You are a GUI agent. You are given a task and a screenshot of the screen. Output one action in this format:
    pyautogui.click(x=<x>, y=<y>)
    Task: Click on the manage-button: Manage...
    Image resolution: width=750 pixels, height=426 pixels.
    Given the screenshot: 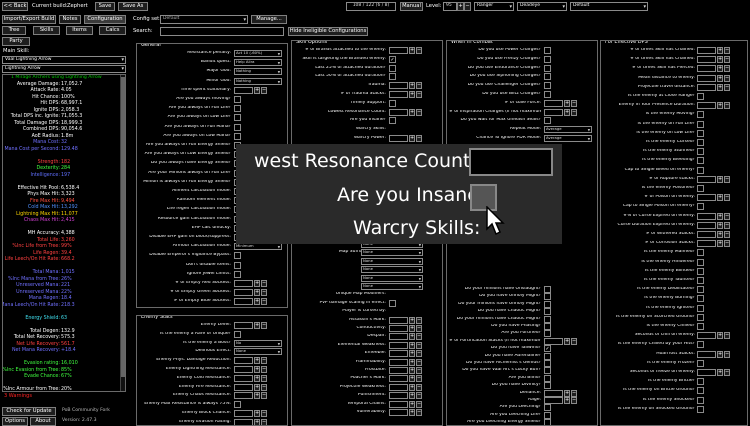 What is the action you would take?
    pyautogui.click(x=269, y=19)
    